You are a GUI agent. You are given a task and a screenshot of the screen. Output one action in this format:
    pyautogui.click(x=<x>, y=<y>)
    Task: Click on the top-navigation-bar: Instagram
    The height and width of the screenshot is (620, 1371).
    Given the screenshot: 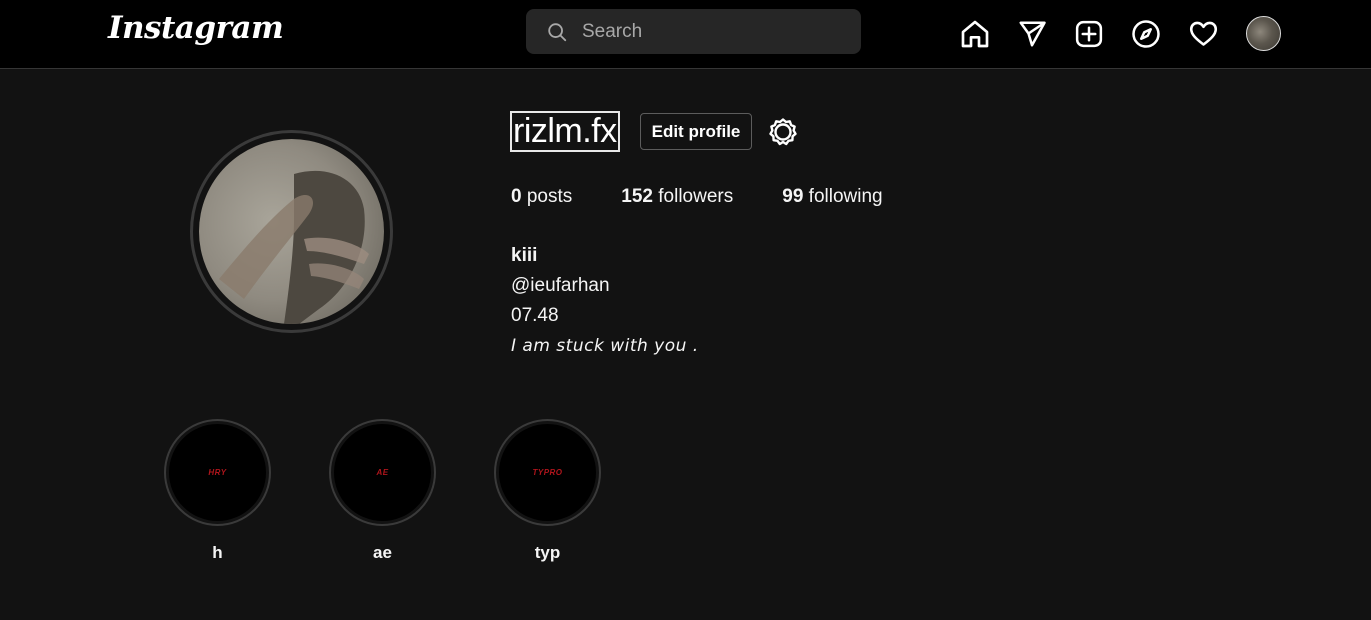 What is the action you would take?
    pyautogui.click(x=685, y=34)
    